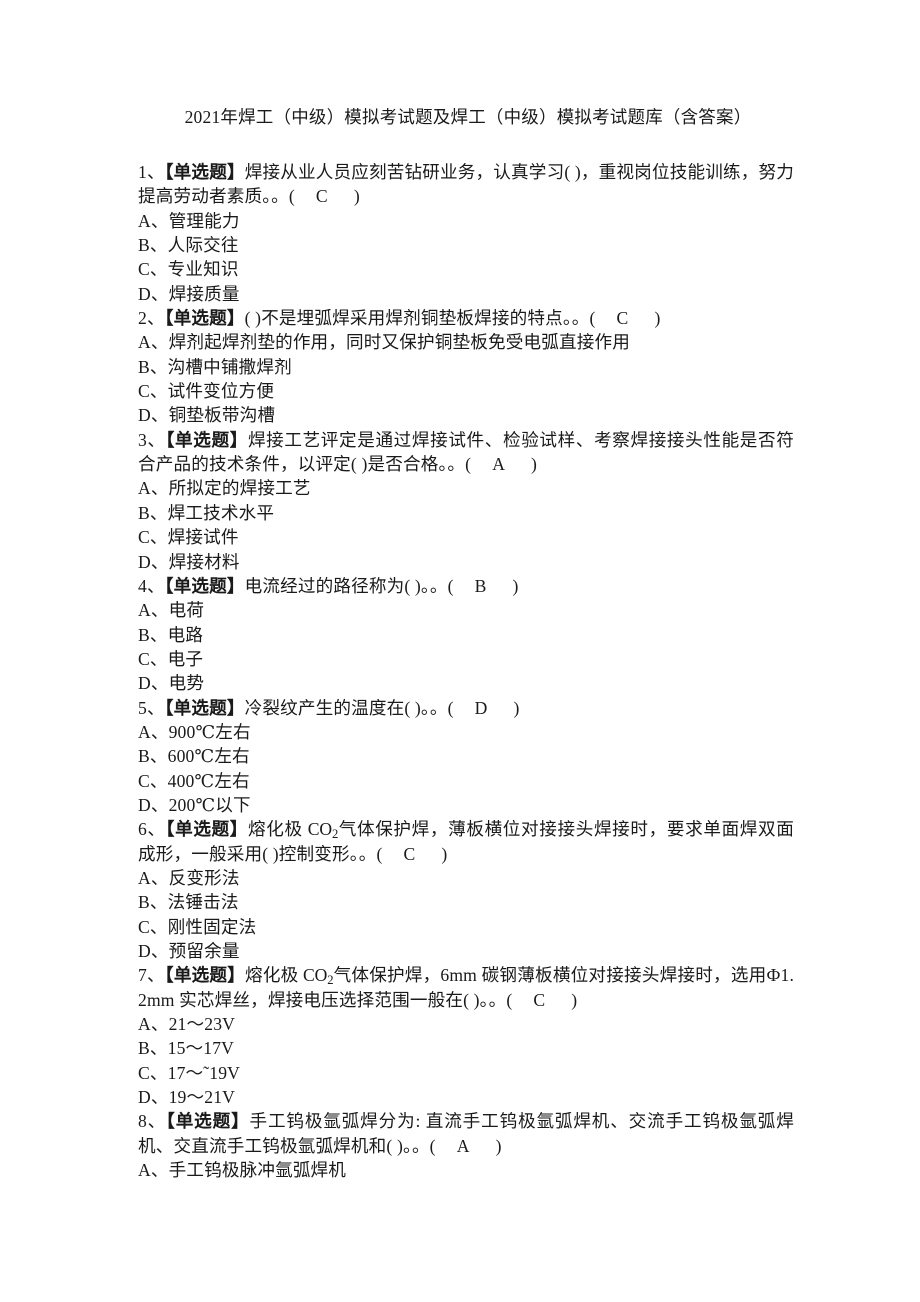 This screenshot has height=1302, width=920. I want to click on option-text: 刚性固定法, so click(212, 926).